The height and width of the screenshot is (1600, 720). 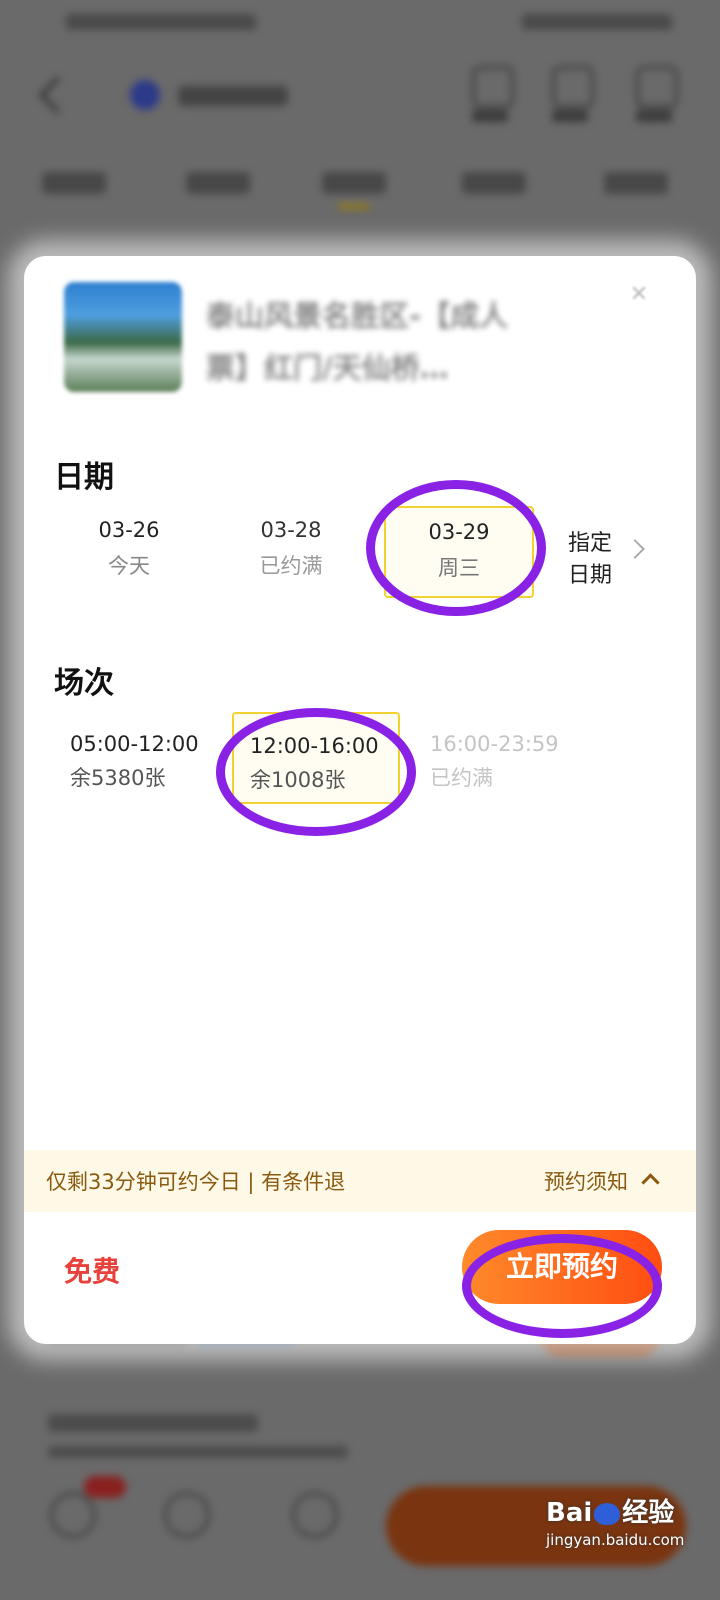 What do you see at coordinates (650, 1182) in the screenshot?
I see `chevron-up-icon` at bounding box center [650, 1182].